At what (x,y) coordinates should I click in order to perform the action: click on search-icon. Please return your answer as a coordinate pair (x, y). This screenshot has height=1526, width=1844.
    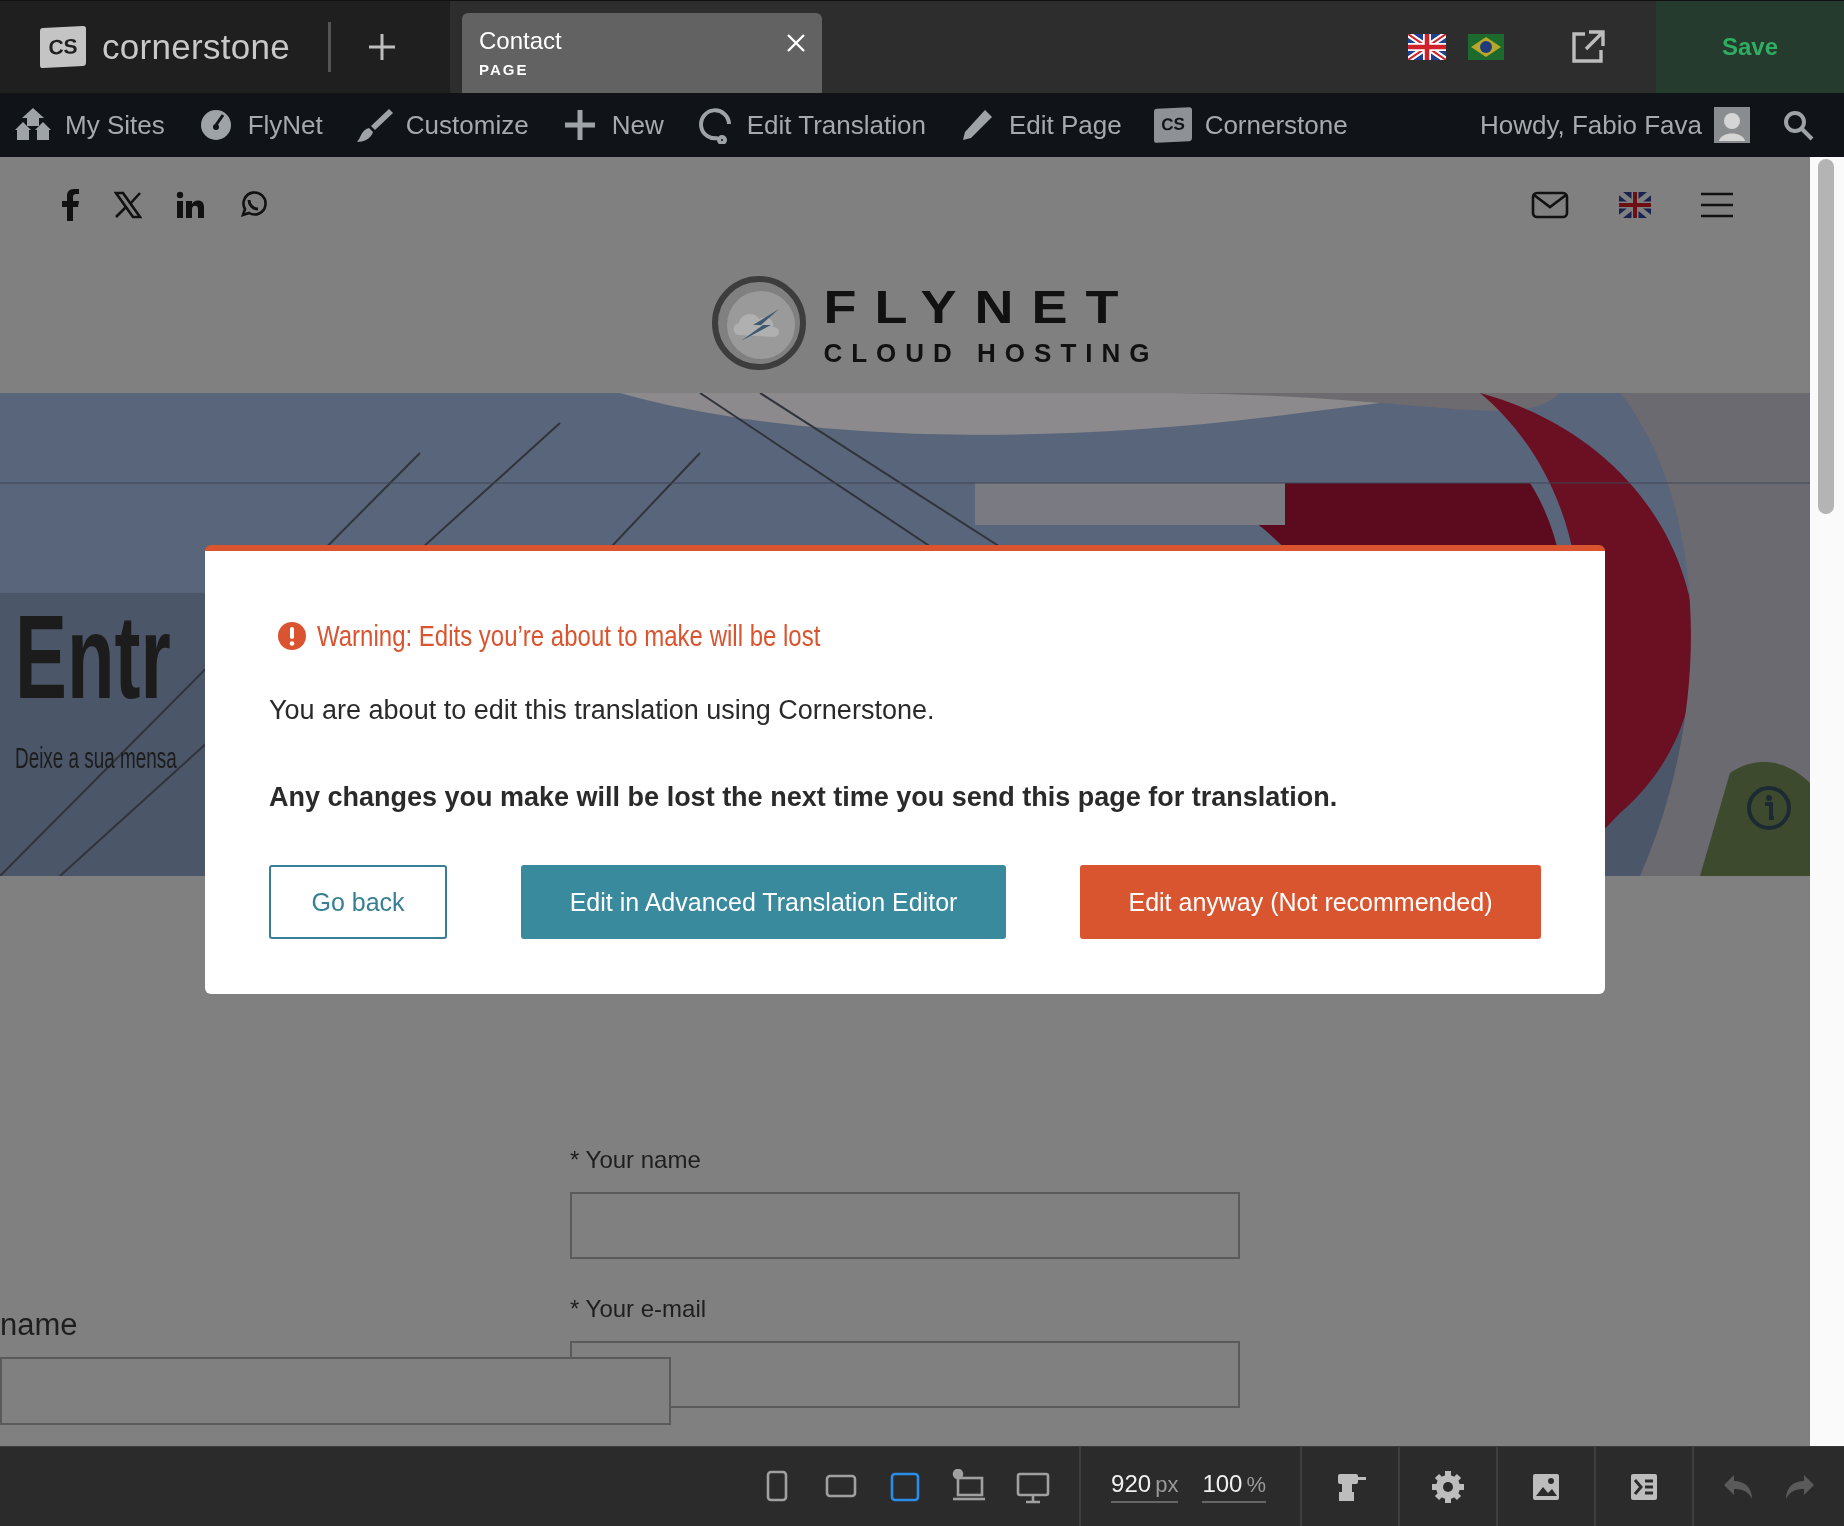
    Looking at the image, I should click on (1798, 125).